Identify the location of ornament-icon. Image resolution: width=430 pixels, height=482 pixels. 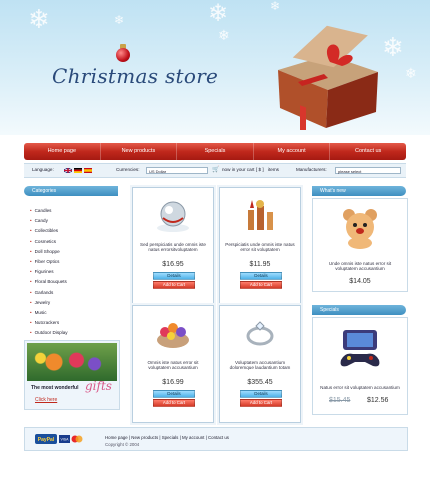
(123, 55).